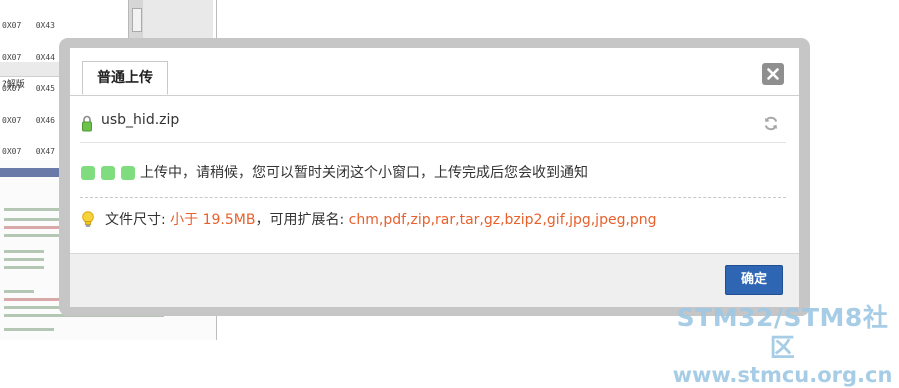 The width and height of the screenshot is (899, 388). What do you see at coordinates (137, 20) in the screenshot?
I see `scrollbar-thumb` at bounding box center [137, 20].